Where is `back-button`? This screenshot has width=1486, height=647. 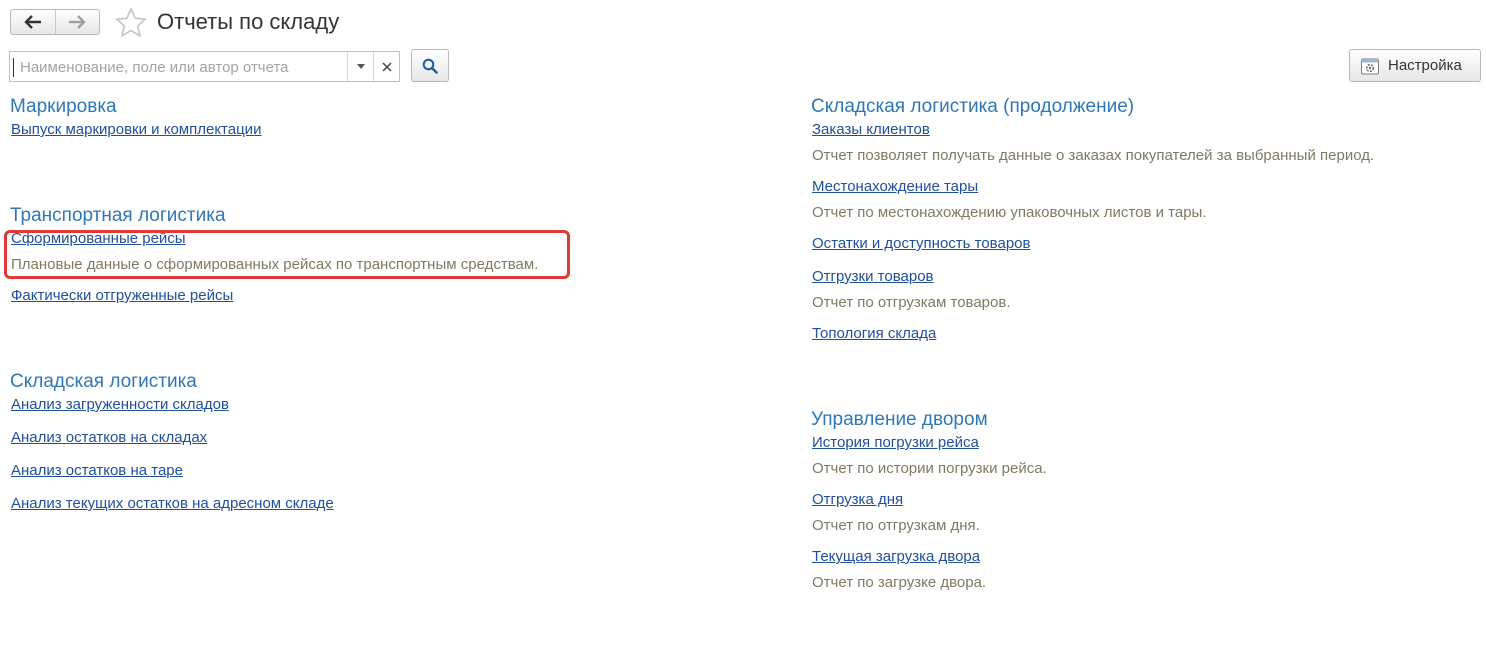
back-button is located at coordinates (33, 22).